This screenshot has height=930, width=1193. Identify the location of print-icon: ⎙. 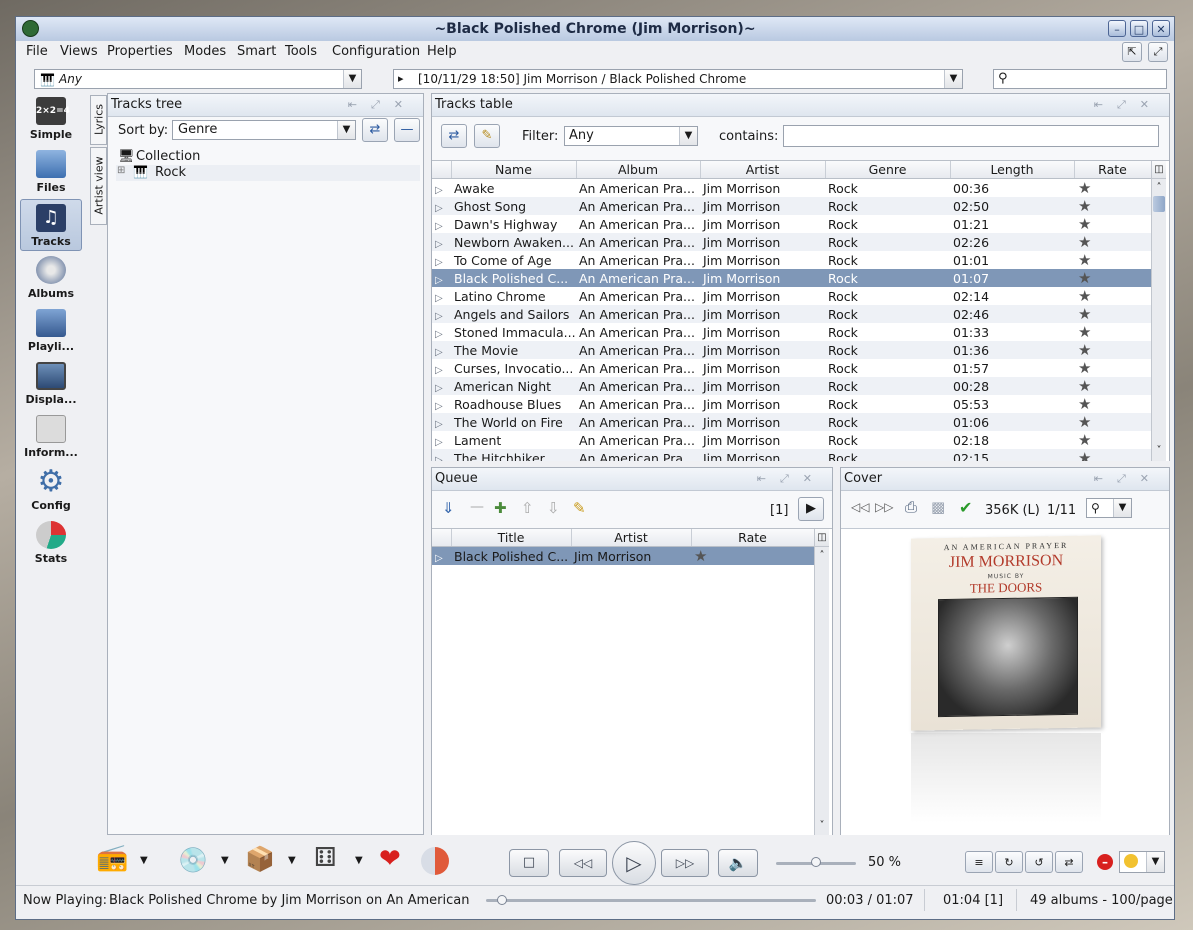
(911, 507).